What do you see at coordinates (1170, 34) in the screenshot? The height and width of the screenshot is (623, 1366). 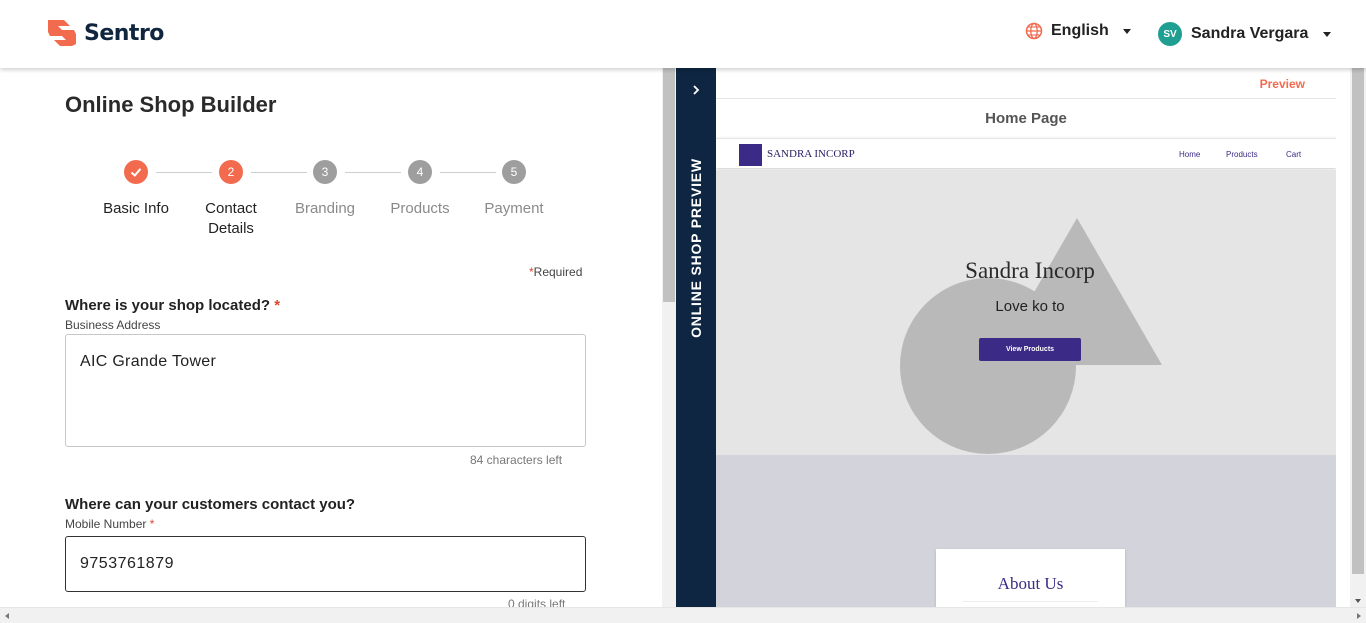 I see `avatar: SV` at bounding box center [1170, 34].